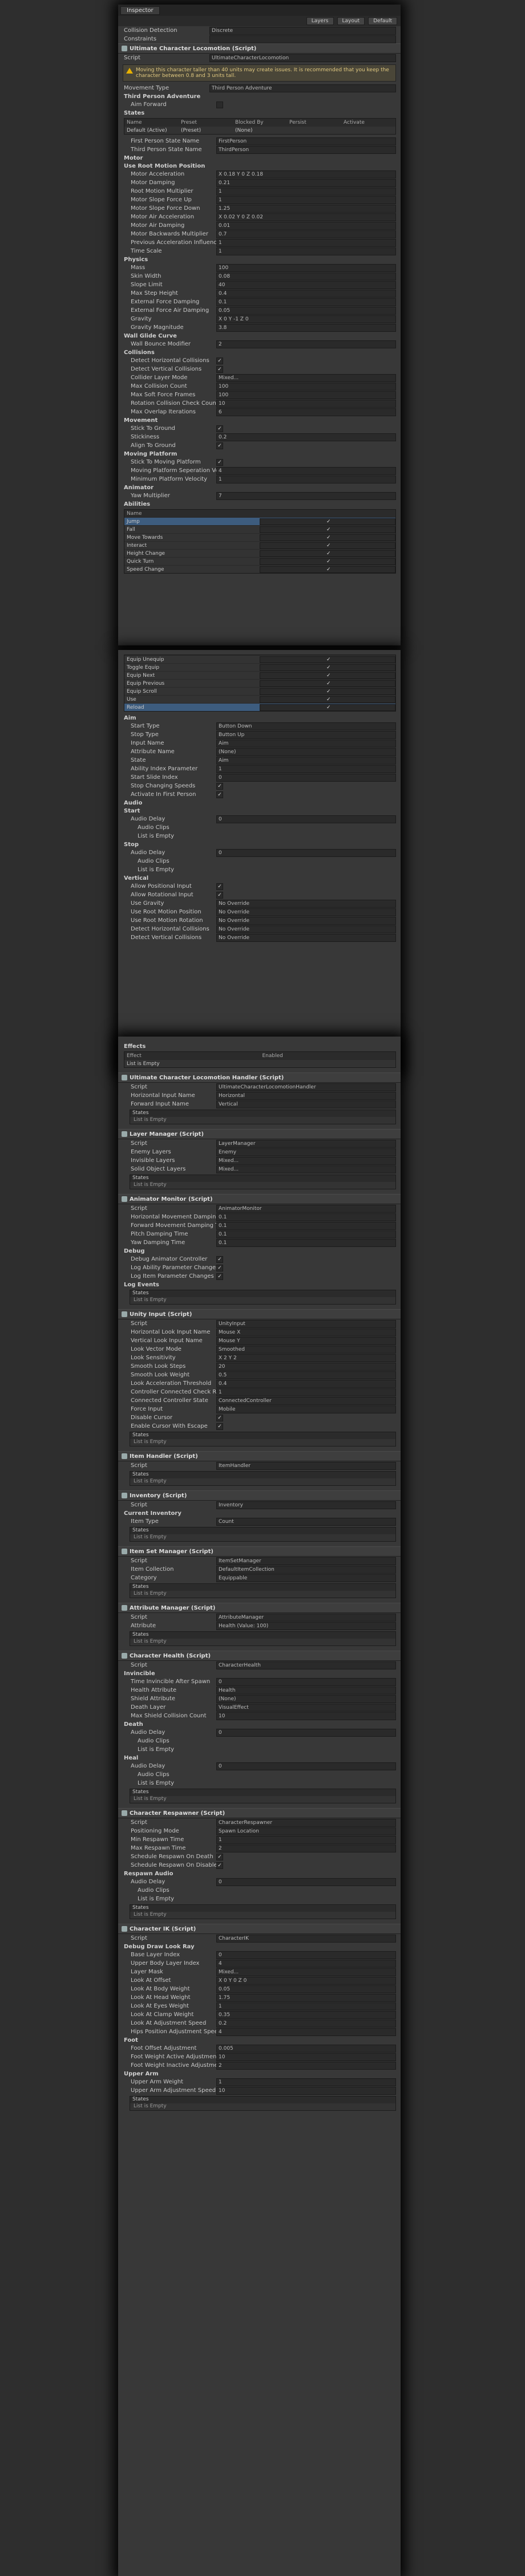 Image resolution: width=525 pixels, height=2576 pixels. What do you see at coordinates (259, 1134) in the screenshot?
I see `component-header: Layer Manager (Script)` at bounding box center [259, 1134].